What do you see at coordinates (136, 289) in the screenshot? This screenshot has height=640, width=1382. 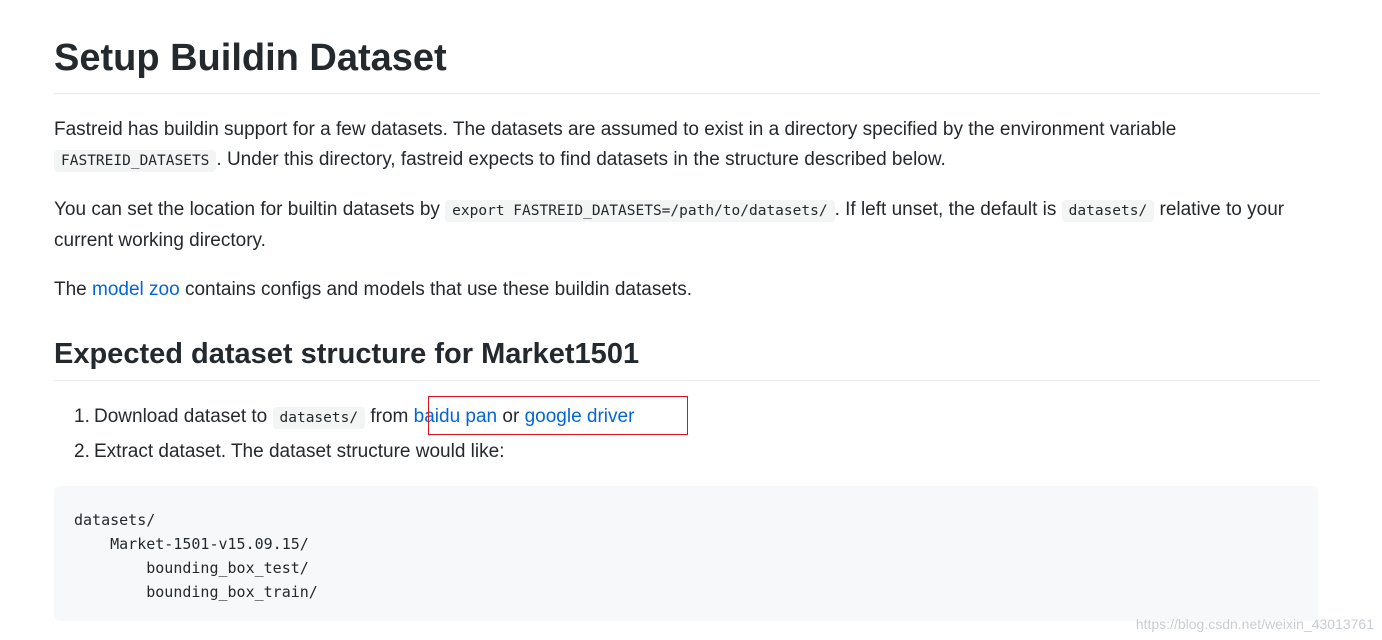 I see `model-zoo-link: model zoo` at bounding box center [136, 289].